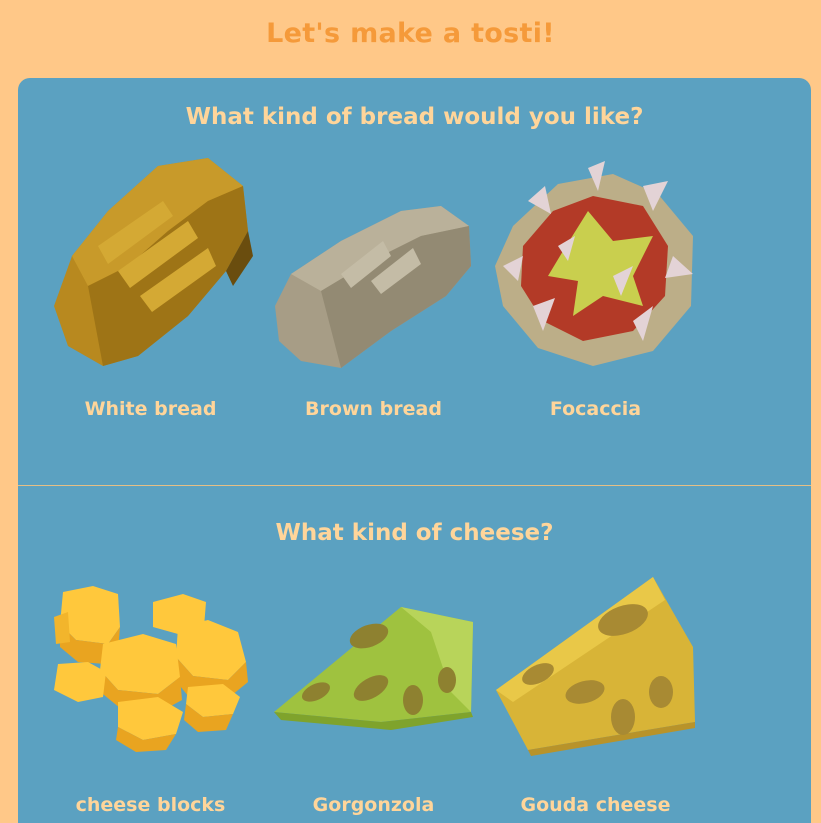 Image resolution: width=821 pixels, height=823 pixels. What do you see at coordinates (595, 805) in the screenshot?
I see `option-label: Gouda cheese` at bounding box center [595, 805].